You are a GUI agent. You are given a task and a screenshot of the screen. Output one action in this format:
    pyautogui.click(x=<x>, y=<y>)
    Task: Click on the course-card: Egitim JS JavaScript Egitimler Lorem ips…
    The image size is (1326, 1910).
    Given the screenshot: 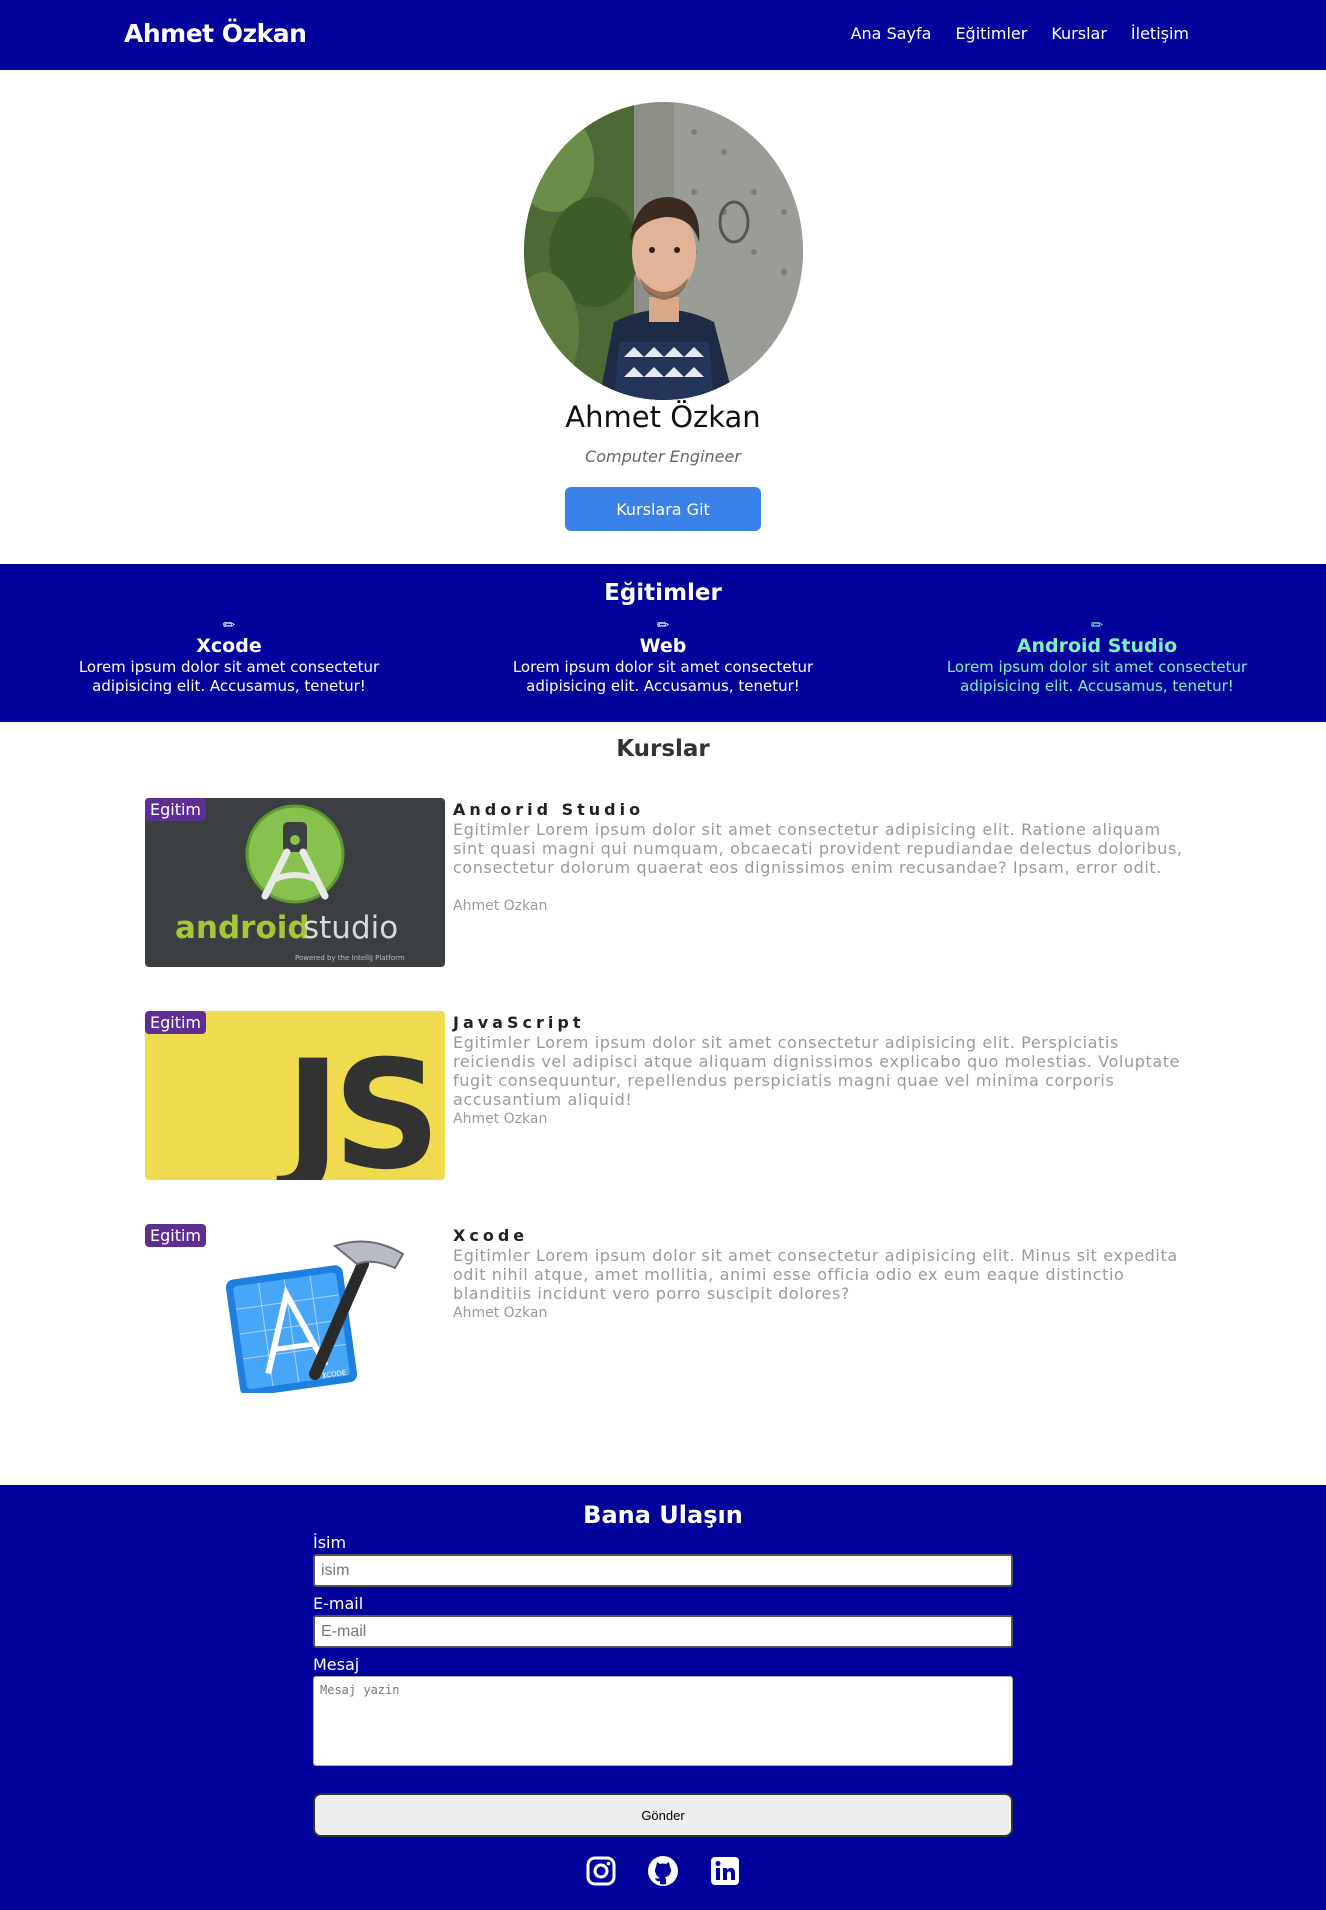 What is the action you would take?
    pyautogui.click(x=665, y=1096)
    